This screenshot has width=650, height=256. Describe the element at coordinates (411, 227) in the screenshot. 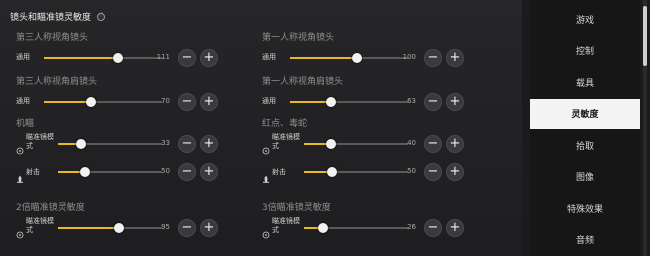

I see `slider-value: 26` at that location.